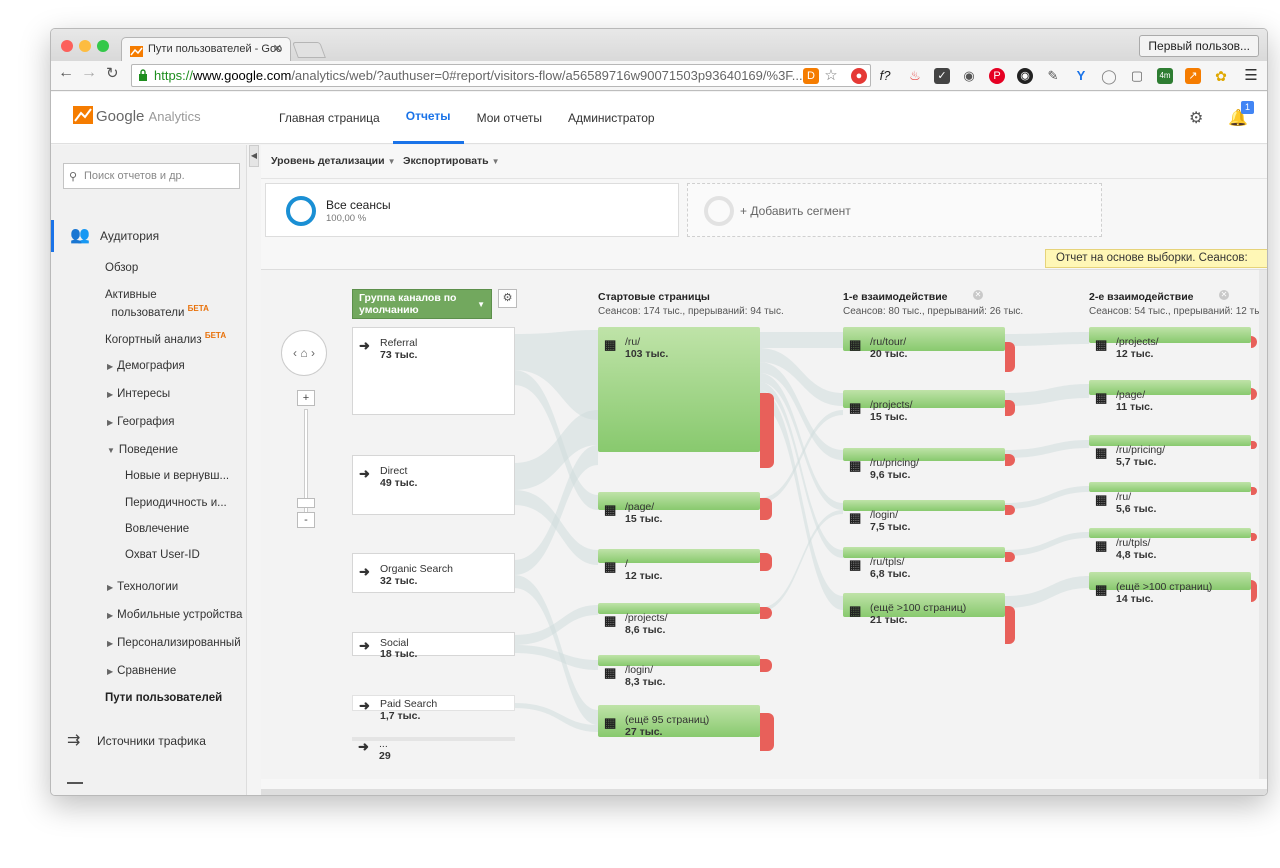 This screenshot has height=868, width=1280. I want to click on extension-function-icon: f?, so click(885, 76).